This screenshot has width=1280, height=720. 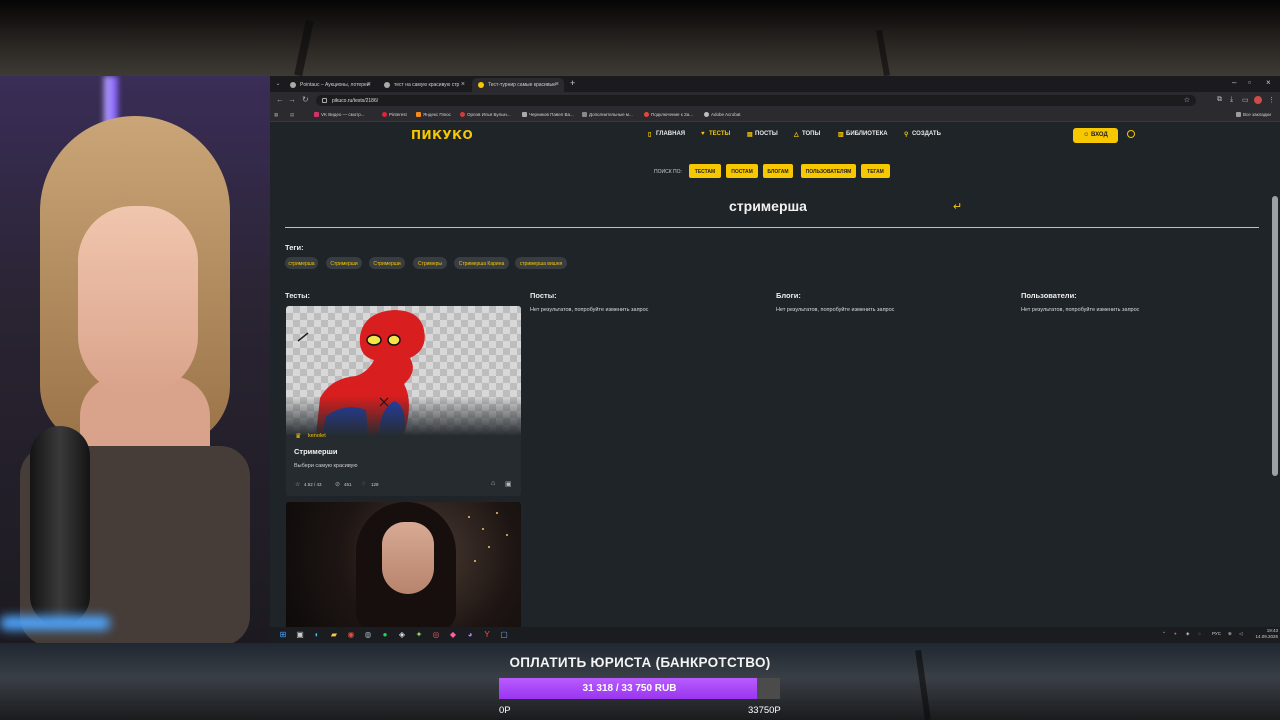 What do you see at coordinates (424, 85) in the screenshot?
I see `tab-test-search: тест на самую красивую стр ×` at bounding box center [424, 85].